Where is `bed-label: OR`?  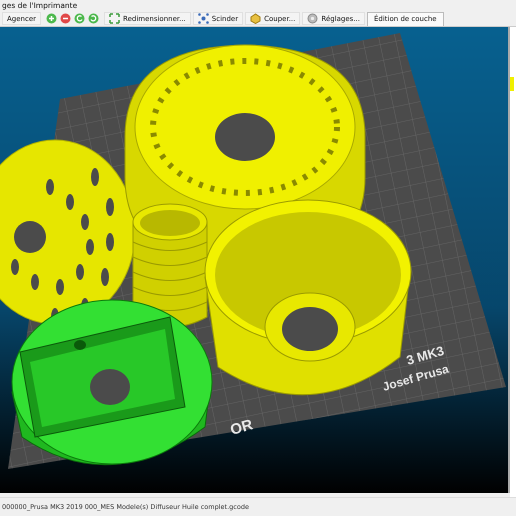
bed-label: OR is located at coordinates (241, 427).